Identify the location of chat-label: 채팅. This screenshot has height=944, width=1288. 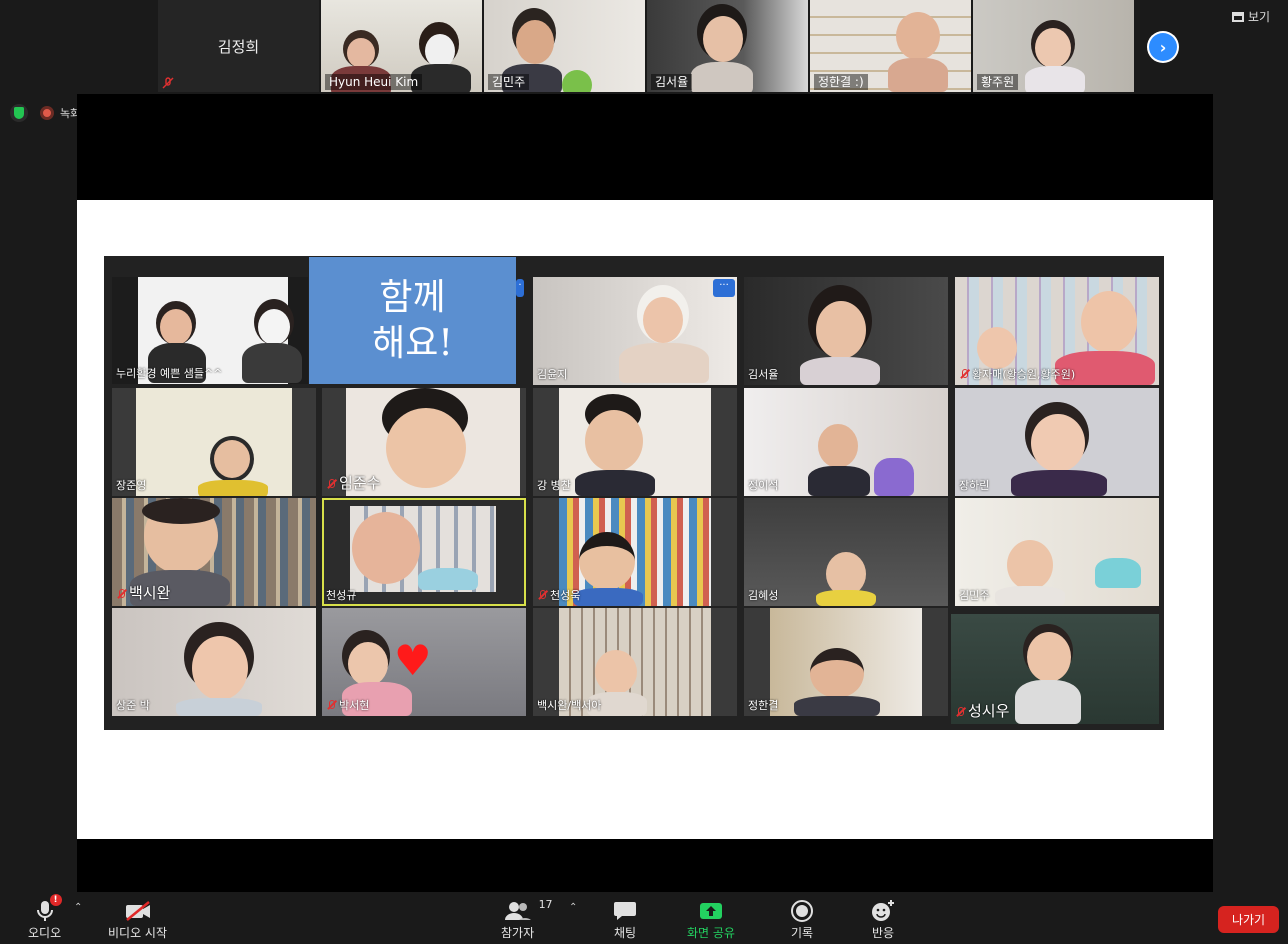
(625, 933).